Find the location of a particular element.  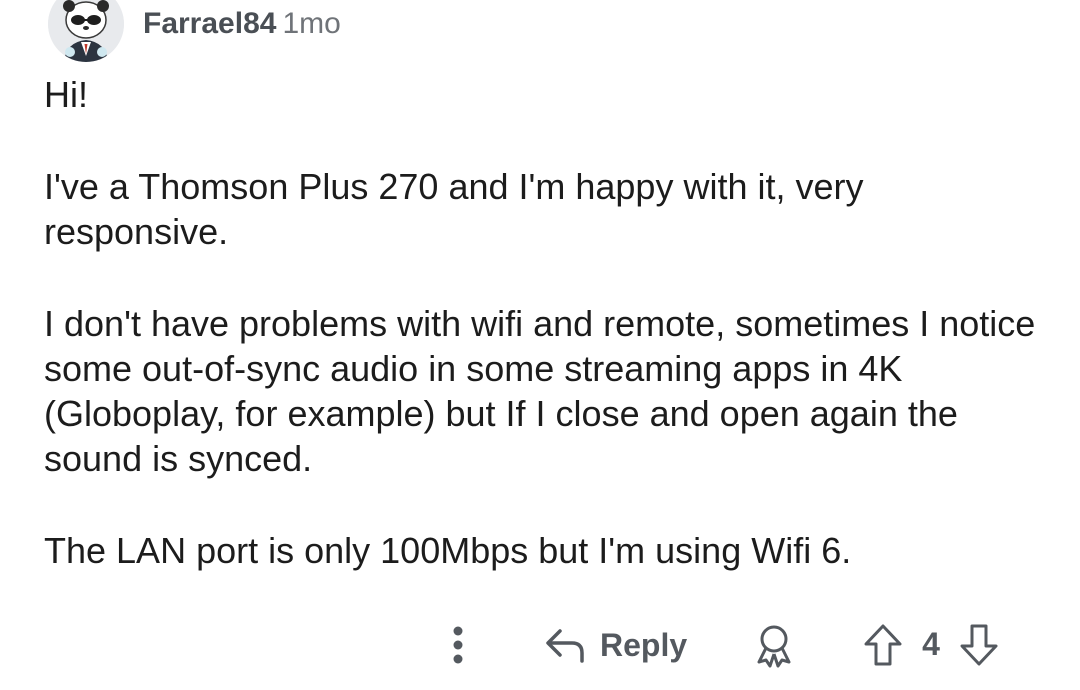

reply-button: Reply is located at coordinates (615, 645).